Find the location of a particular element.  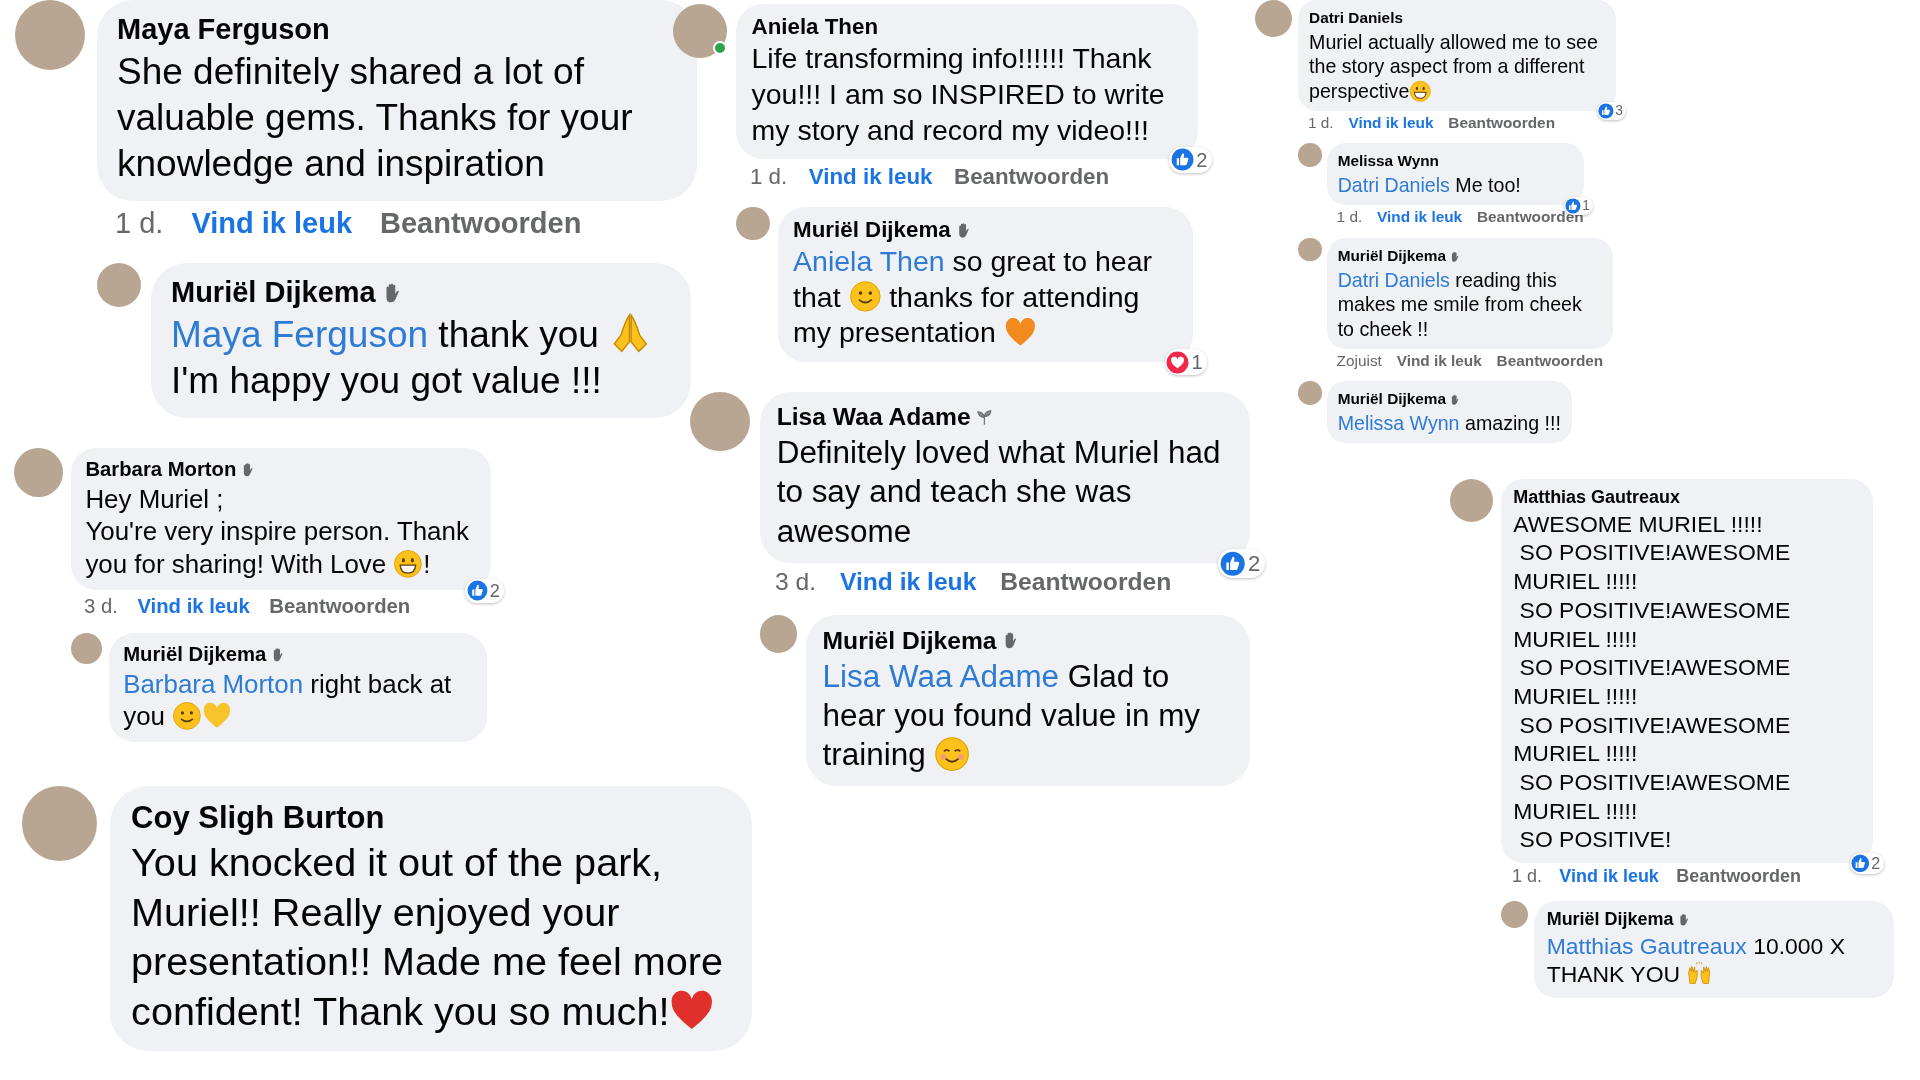

comment-text: Muriel actually allowed me to see the story aspect from a different perspective is located at coordinates (1454, 66).